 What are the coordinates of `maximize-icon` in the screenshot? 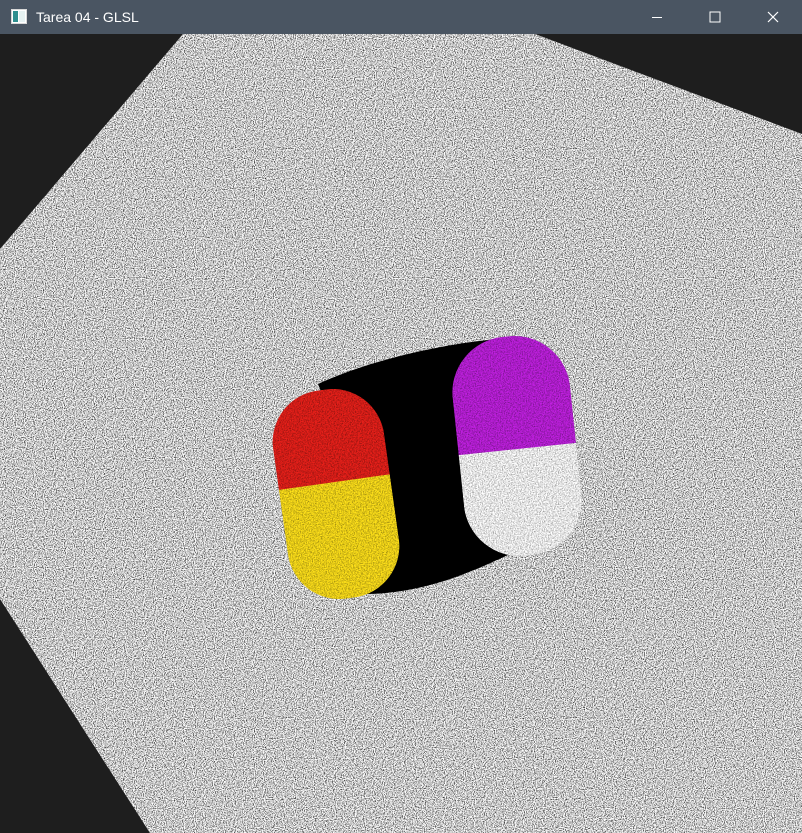 It's located at (715, 17).